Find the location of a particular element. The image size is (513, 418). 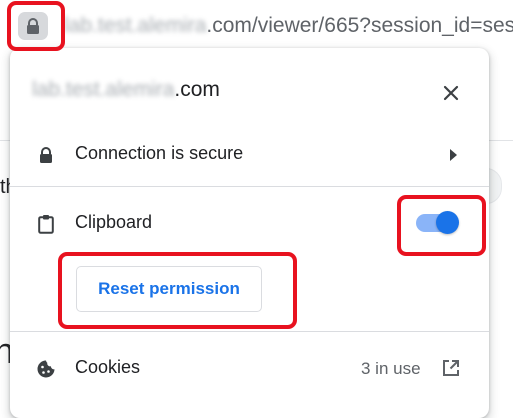

clipboard-label: Clipboard is located at coordinates (114, 222).